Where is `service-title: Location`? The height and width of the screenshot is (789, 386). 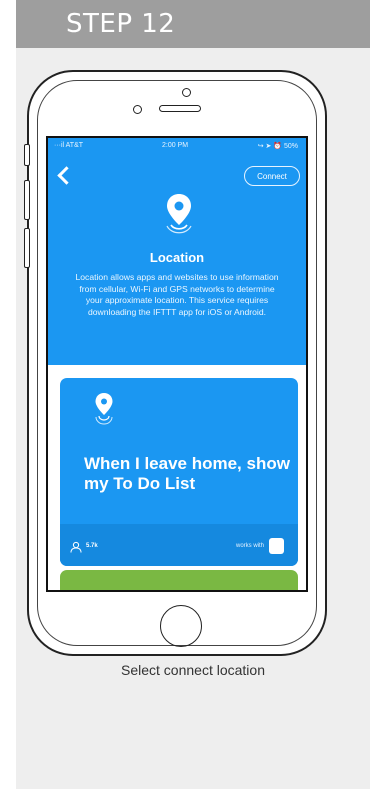
service-title: Location is located at coordinates (177, 257).